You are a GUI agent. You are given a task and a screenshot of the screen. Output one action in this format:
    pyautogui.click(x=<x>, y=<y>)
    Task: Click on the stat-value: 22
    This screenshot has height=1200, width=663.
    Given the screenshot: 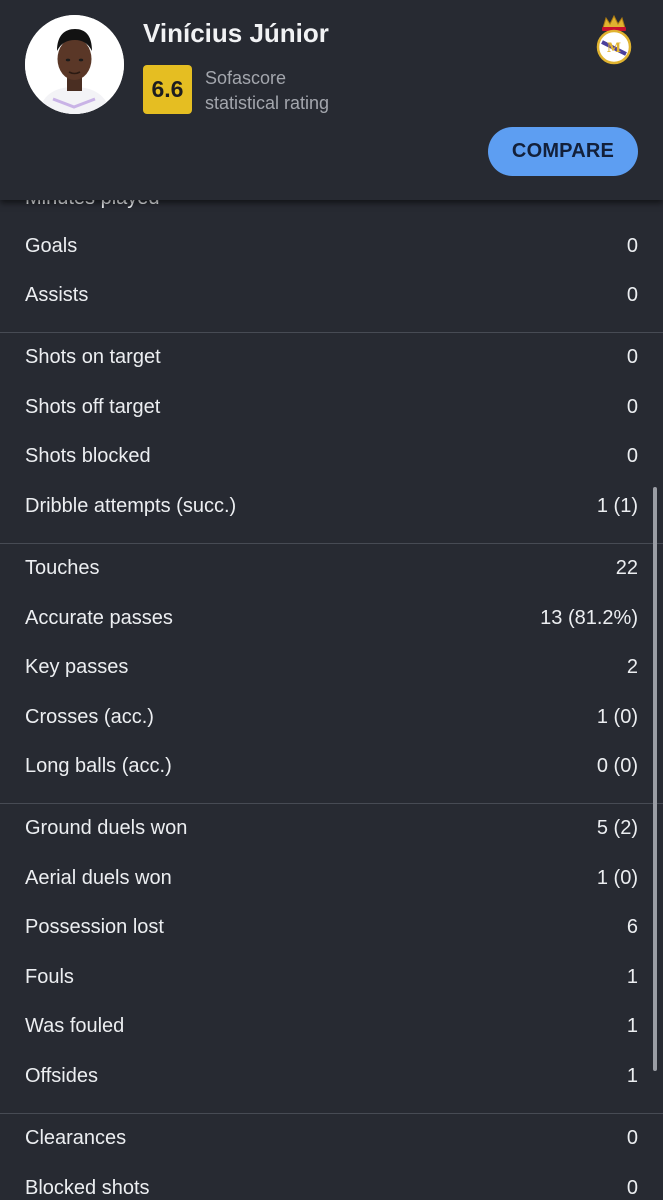 What is the action you would take?
    pyautogui.click(x=626, y=568)
    